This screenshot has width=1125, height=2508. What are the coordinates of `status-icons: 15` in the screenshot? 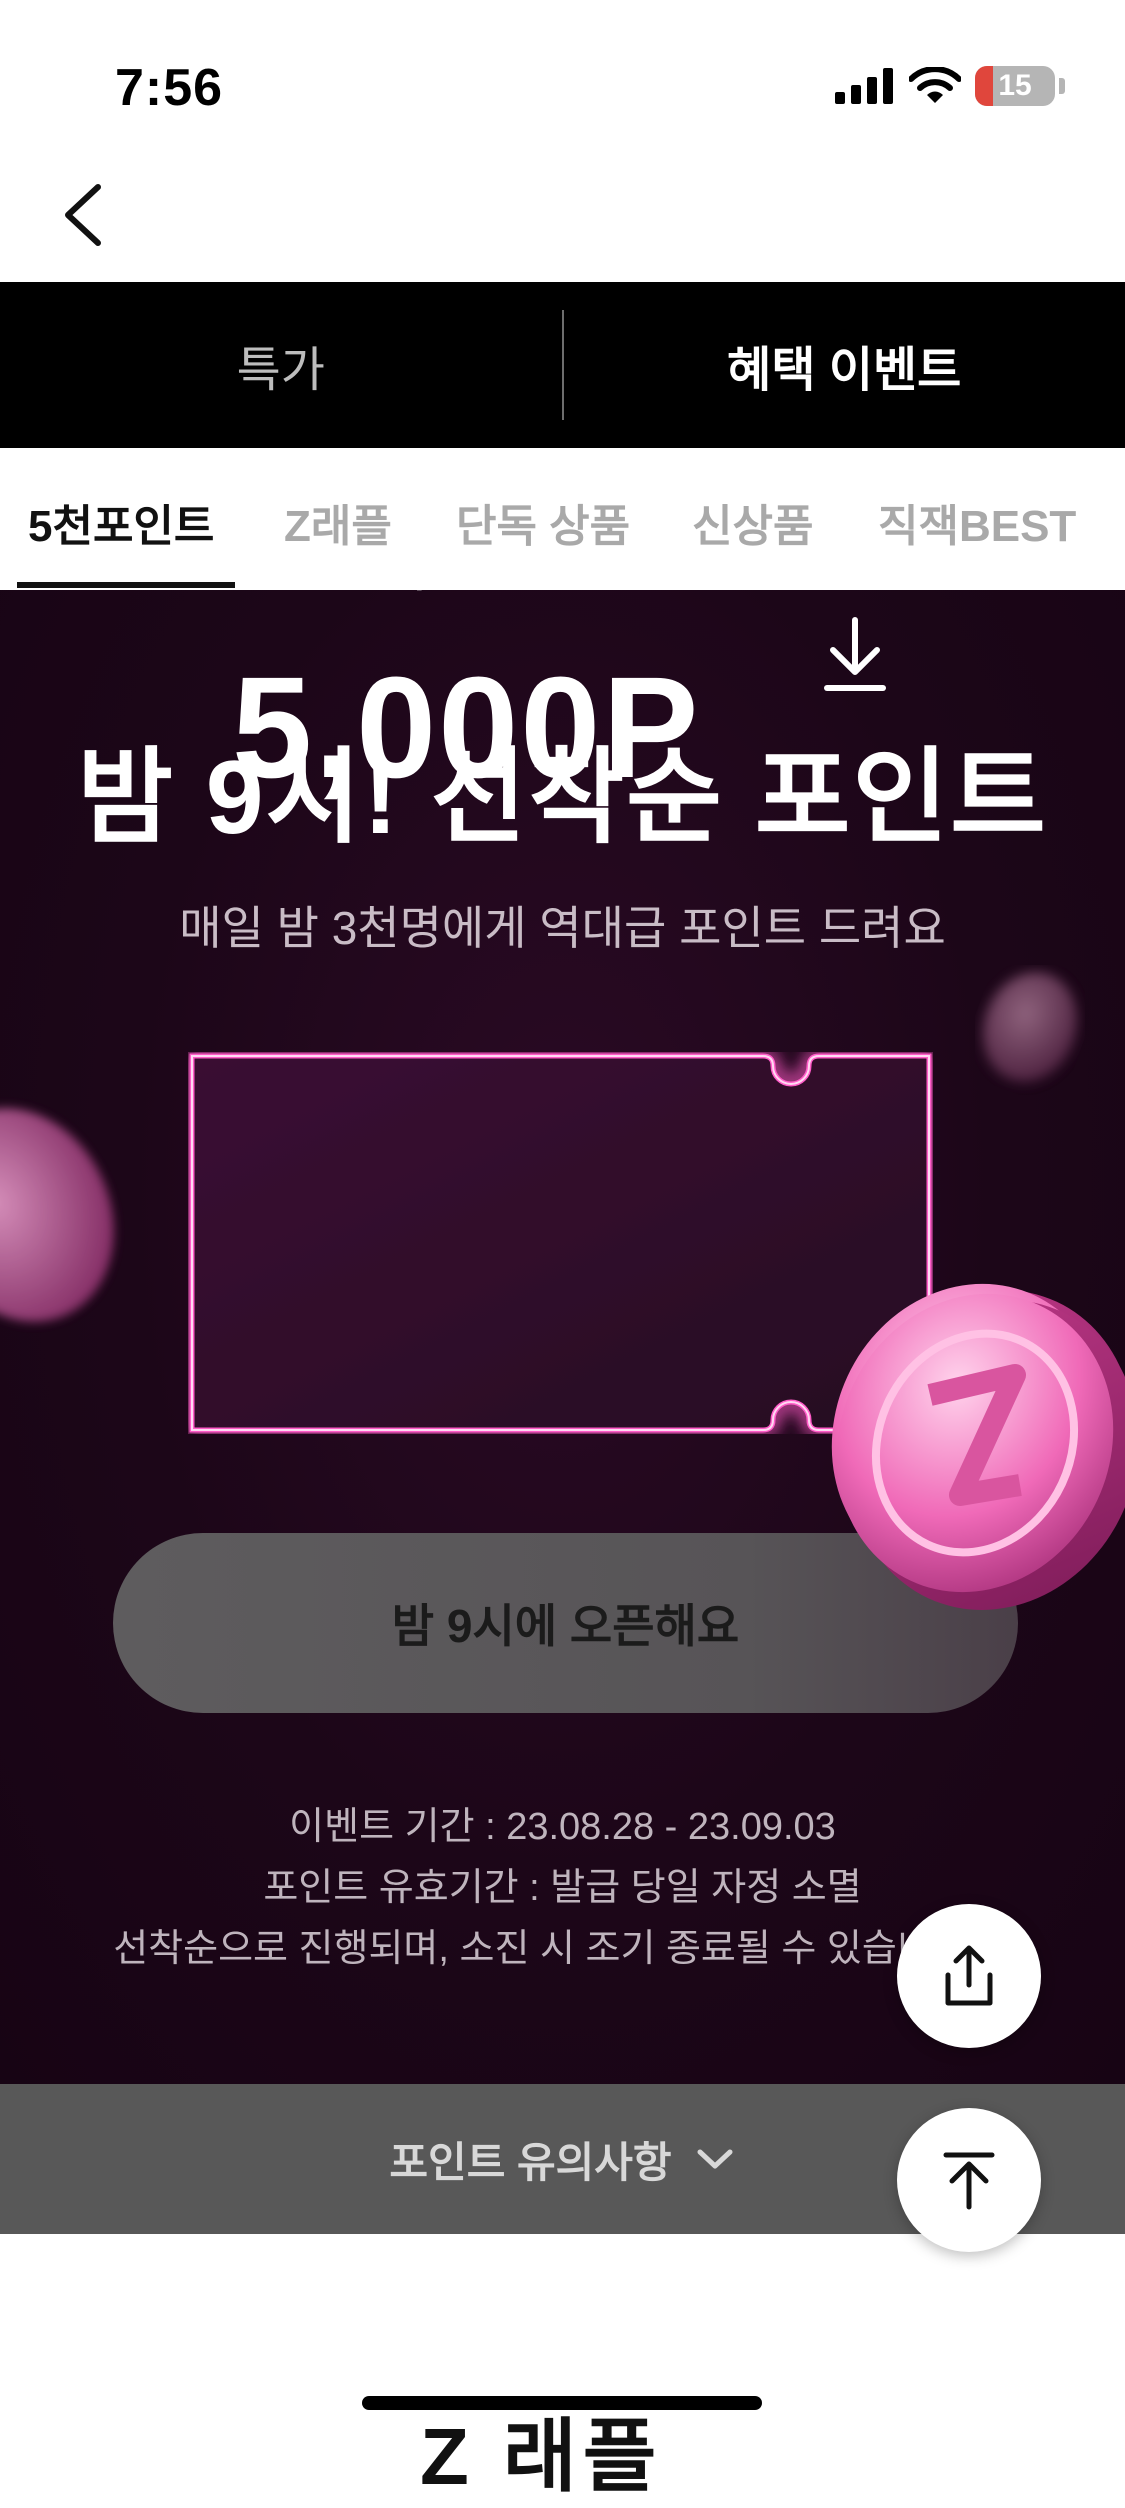 It's located at (950, 86).